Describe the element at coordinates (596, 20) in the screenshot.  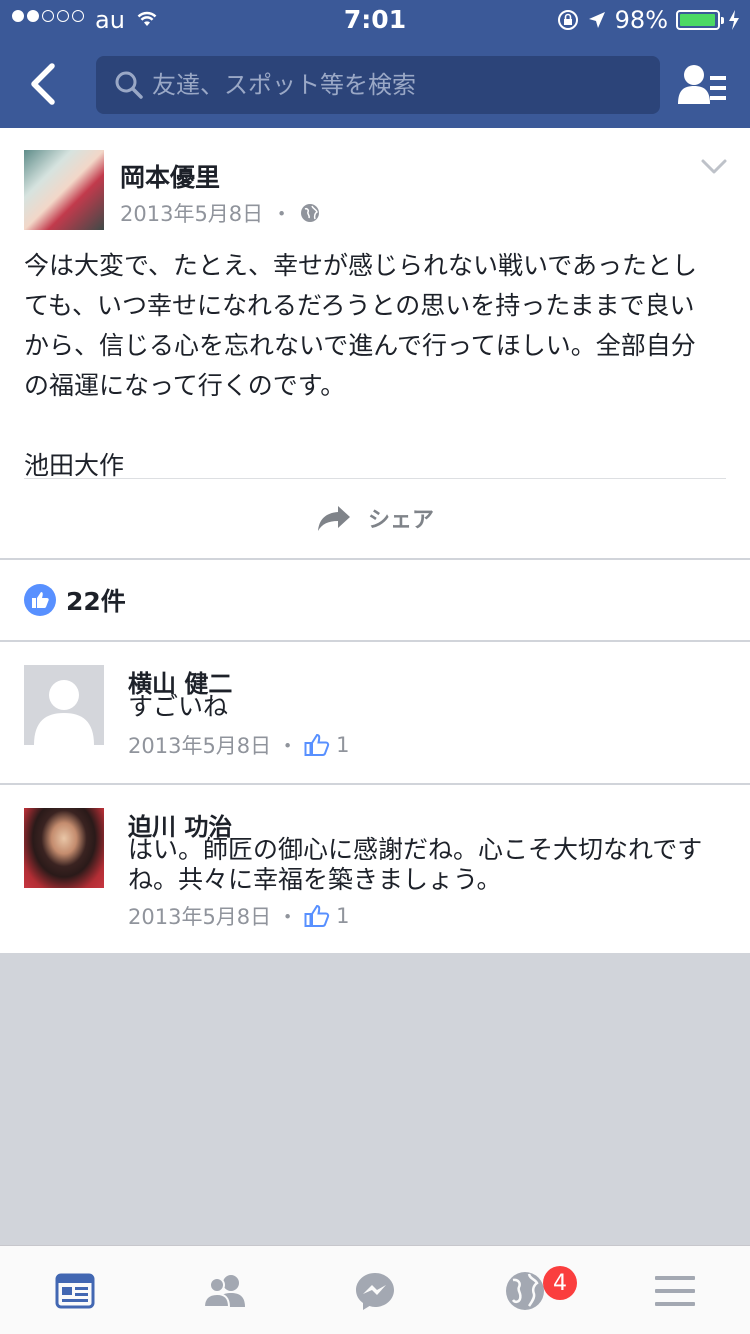
I see `location-arrow-icon` at that location.